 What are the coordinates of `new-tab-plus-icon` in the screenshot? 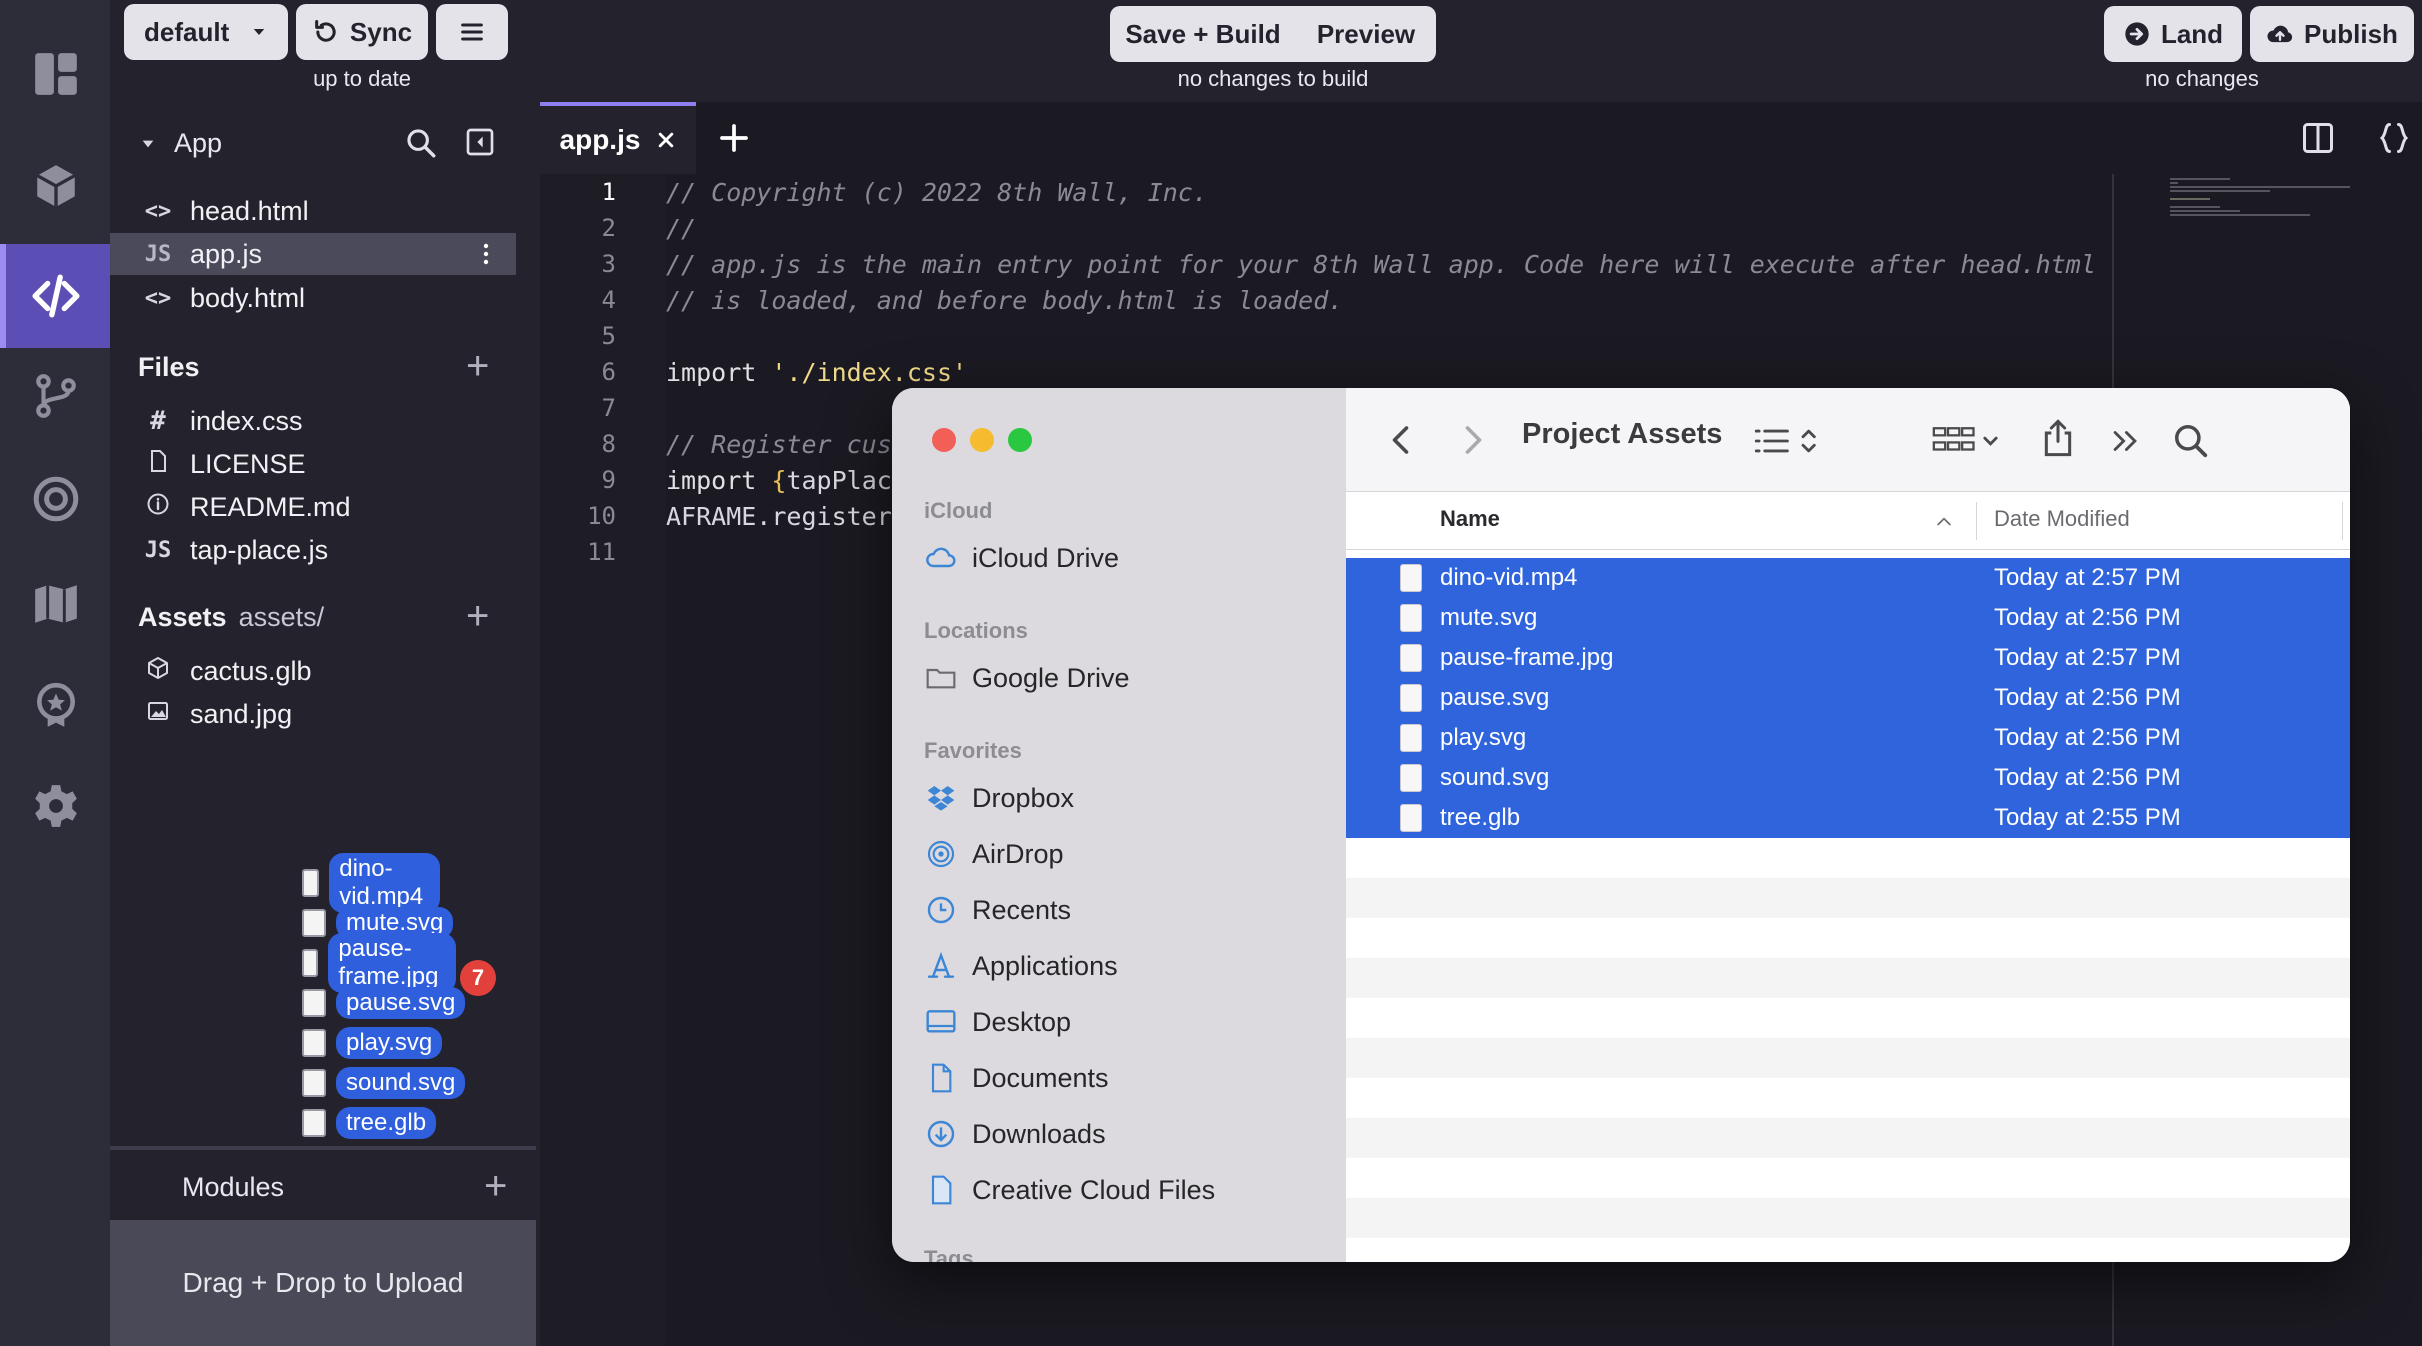 It's located at (734, 138).